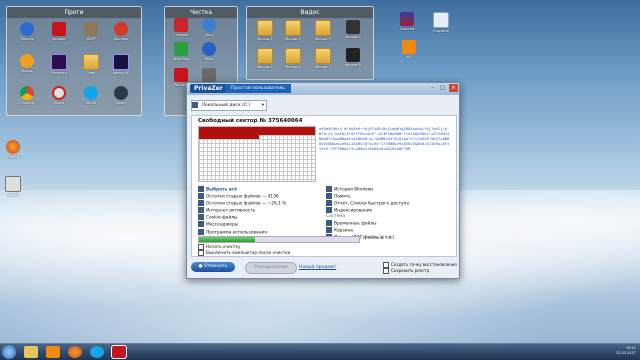  I want to click on clock: 19:11 22.03.2017, so click(626, 351).